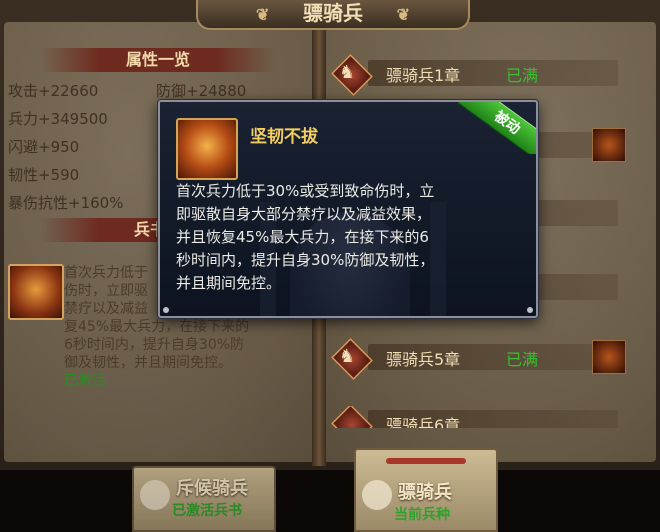 The height and width of the screenshot is (532, 660). I want to click on tab-hussar: 骠骑兵 当前兵种, so click(426, 490).